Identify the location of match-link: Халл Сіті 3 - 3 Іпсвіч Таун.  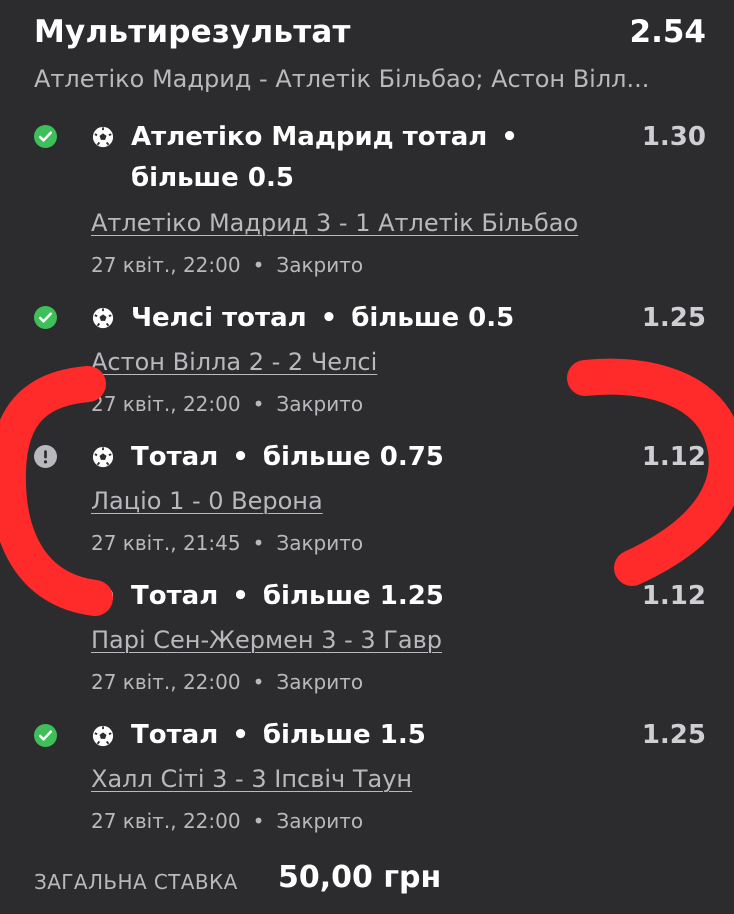
(251, 779).